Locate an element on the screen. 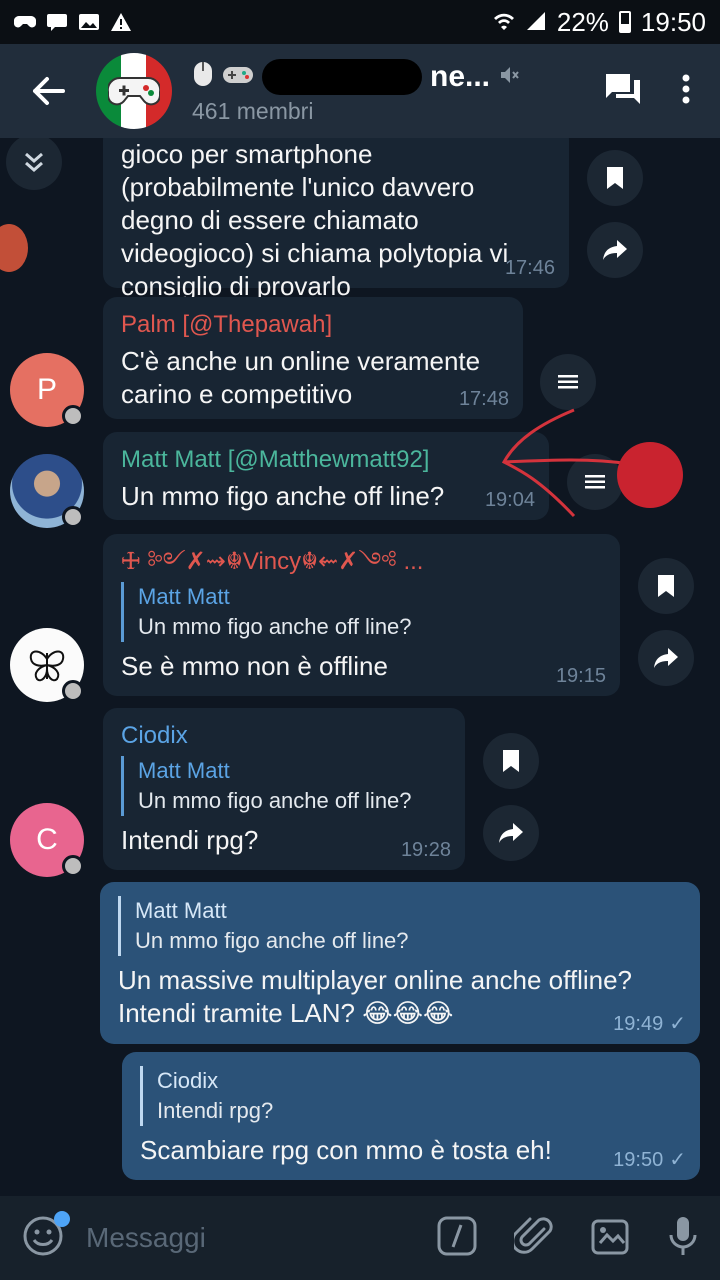  member-count: 461 membri is located at coordinates (253, 110).